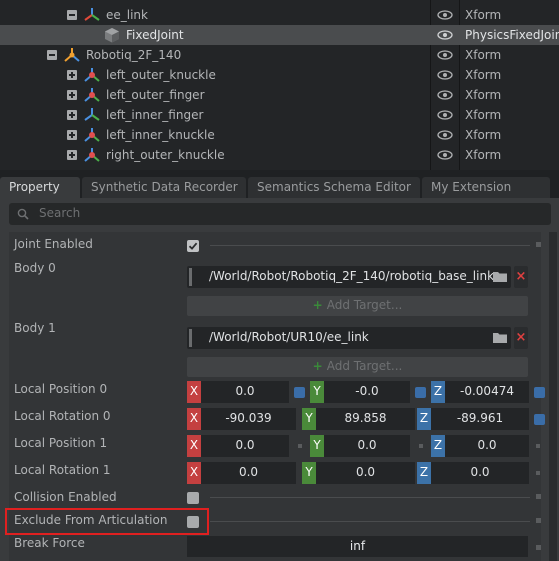  Describe the element at coordinates (165, 155) in the screenshot. I see `tree-row-label: right_outer_knuckle` at that location.